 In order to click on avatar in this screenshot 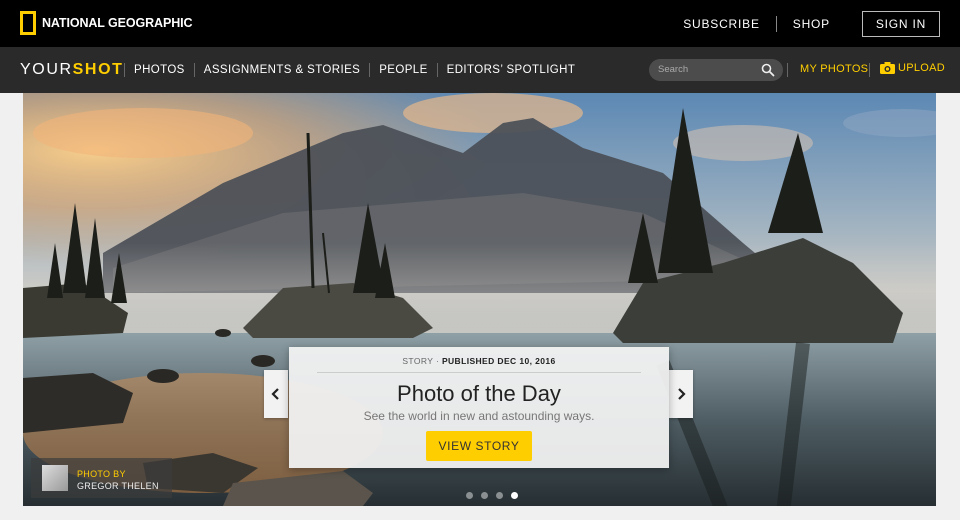, I will do `click(55, 478)`.